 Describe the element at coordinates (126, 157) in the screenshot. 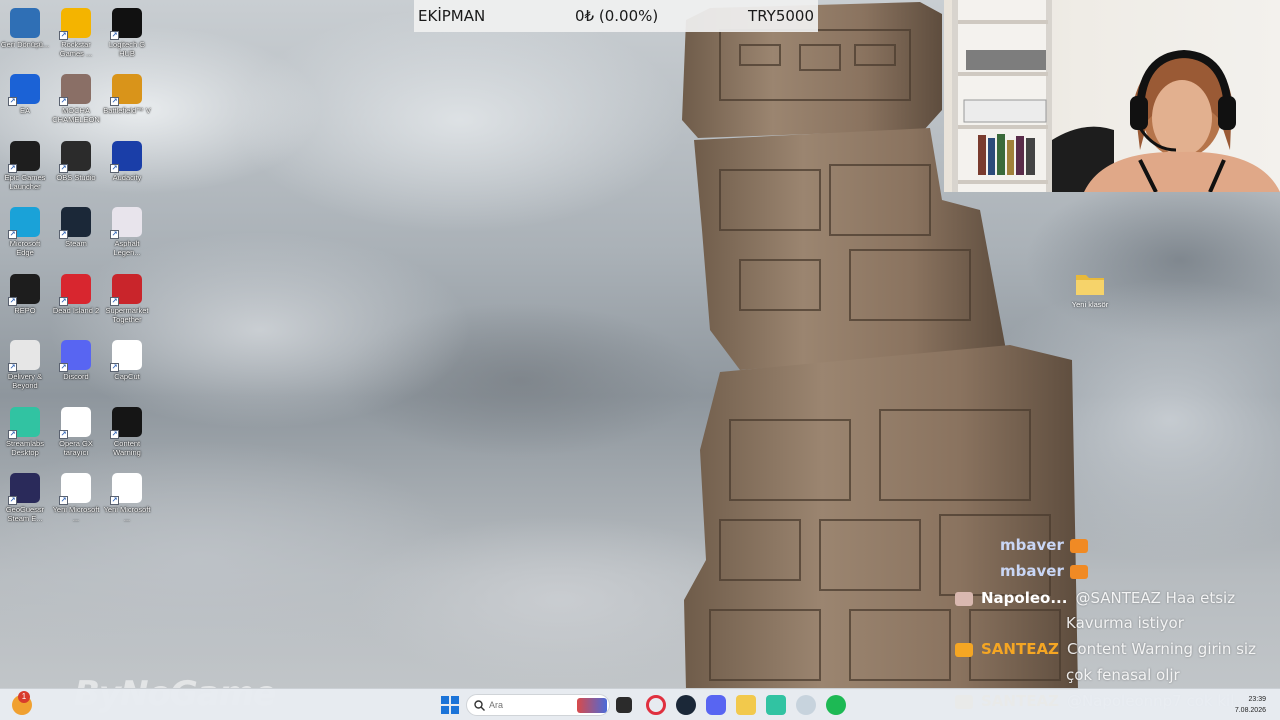

I see `audacity-icon: ↗` at that location.